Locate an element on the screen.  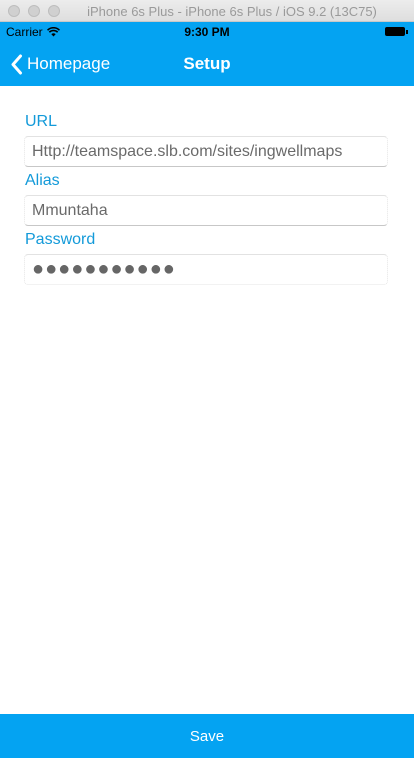
alias-field is located at coordinates (206, 210).